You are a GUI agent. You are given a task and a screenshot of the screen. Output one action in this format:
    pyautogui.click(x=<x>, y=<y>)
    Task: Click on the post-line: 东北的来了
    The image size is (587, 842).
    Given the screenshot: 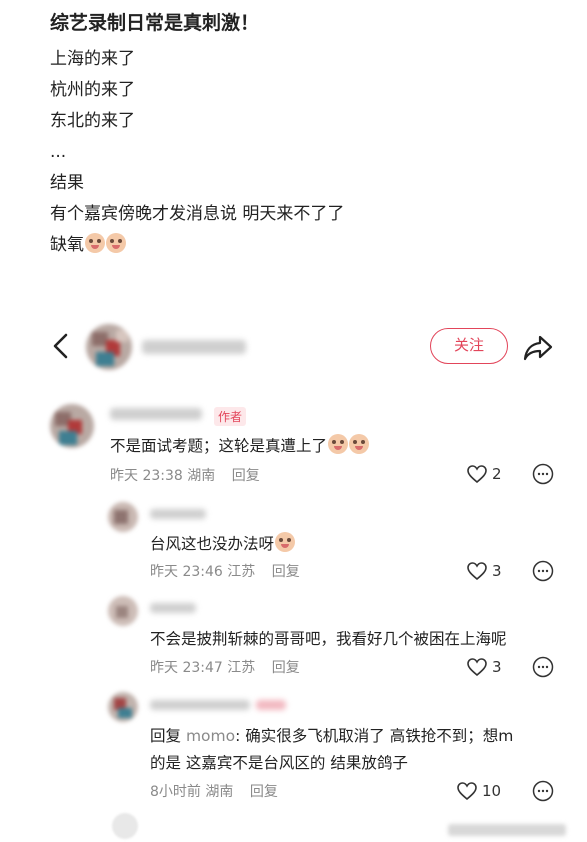 What is the action you would take?
    pyautogui.click(x=92, y=121)
    